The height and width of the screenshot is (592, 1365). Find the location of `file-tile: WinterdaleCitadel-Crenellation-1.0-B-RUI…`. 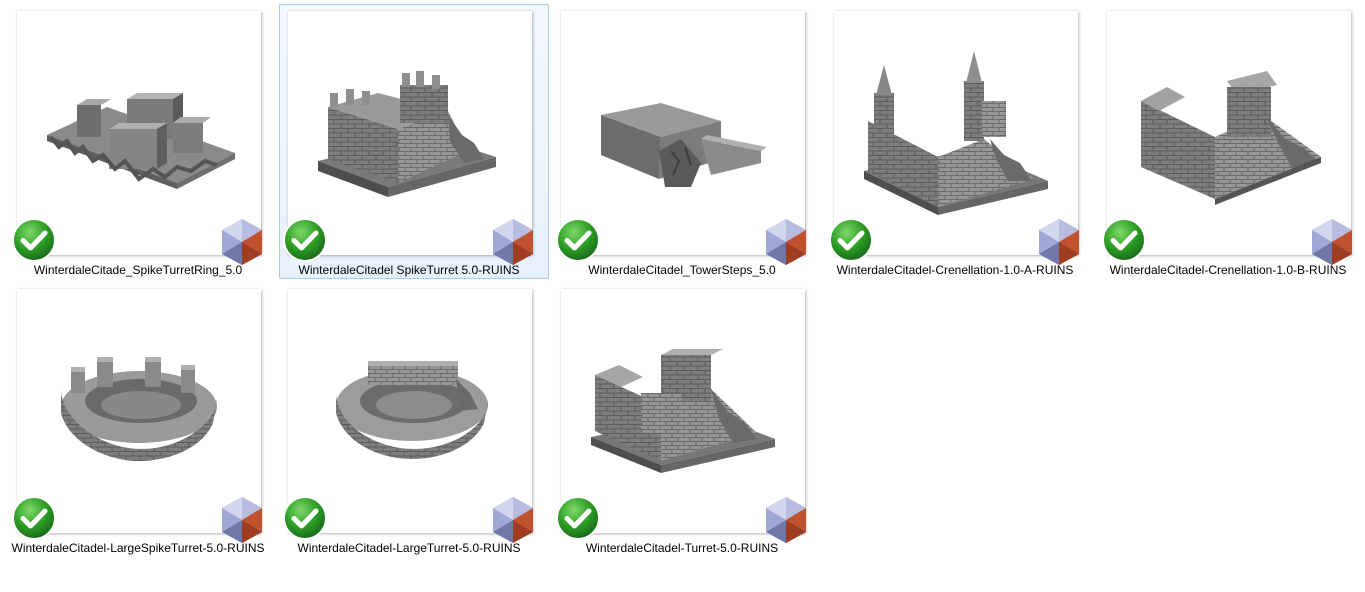

file-tile: WinterdaleCitadel-Crenellation-1.0-B-RUI… is located at coordinates (1231, 141).